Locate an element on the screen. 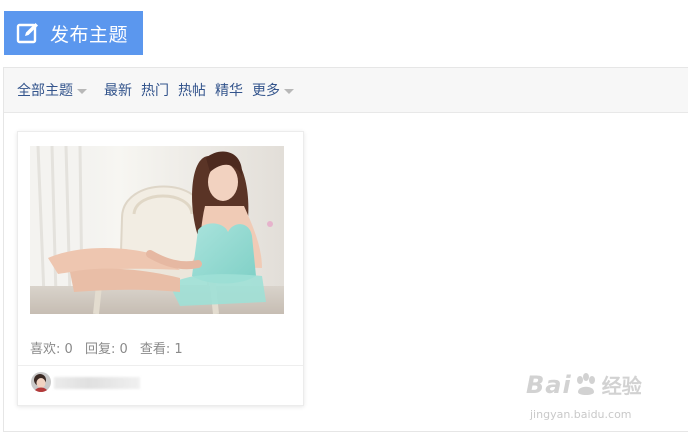  thread-card-footer is located at coordinates (160, 385).